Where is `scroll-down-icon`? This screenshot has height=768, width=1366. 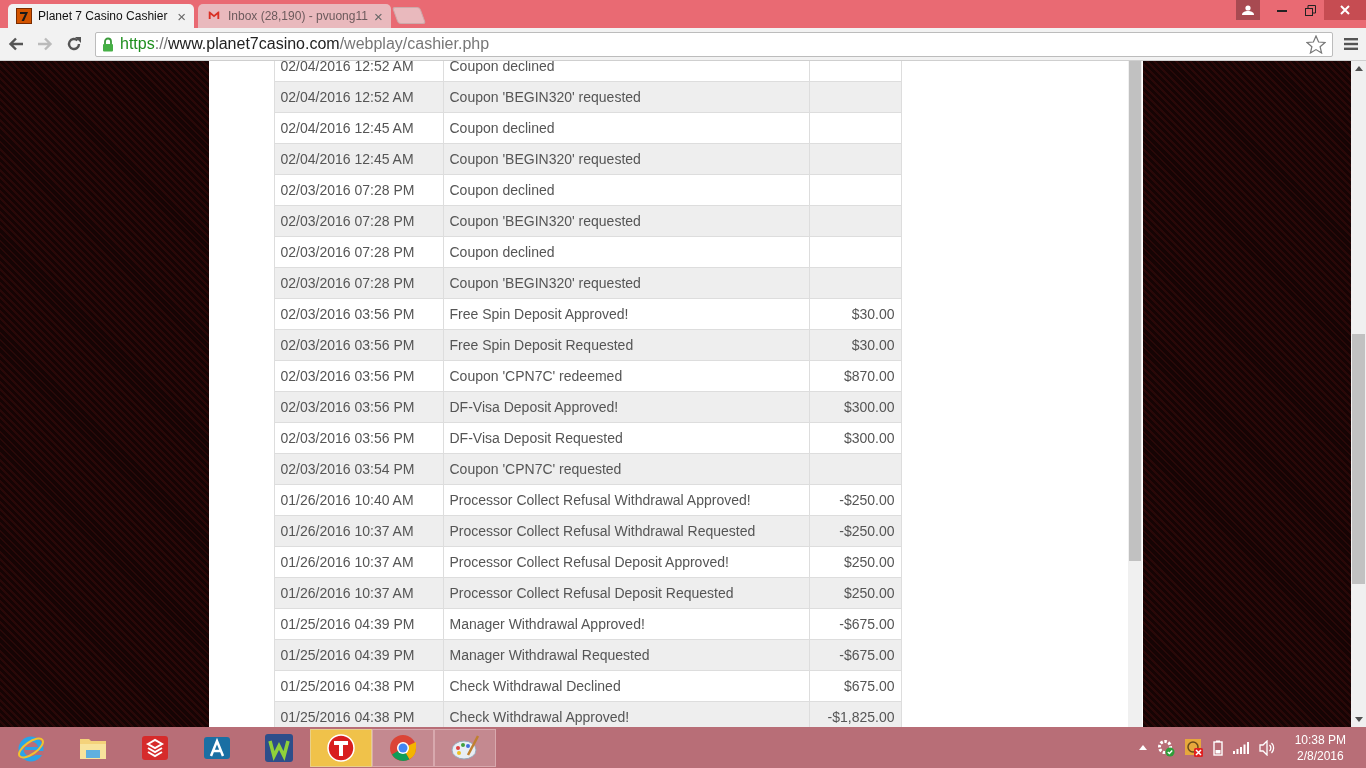 scroll-down-icon is located at coordinates (1358, 719).